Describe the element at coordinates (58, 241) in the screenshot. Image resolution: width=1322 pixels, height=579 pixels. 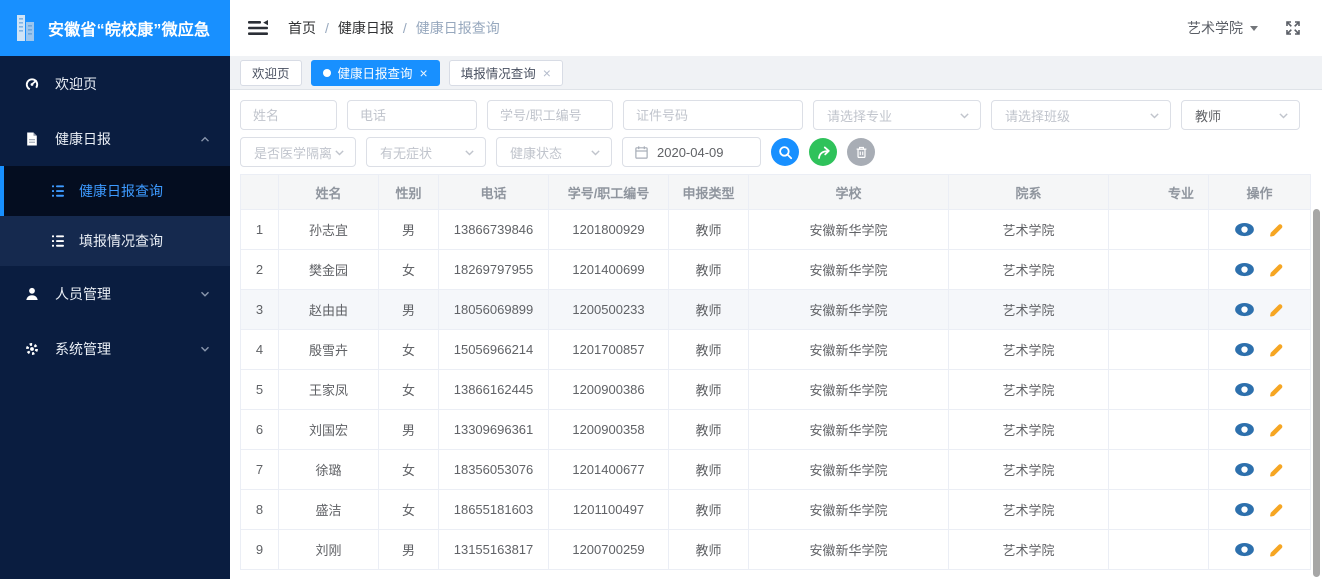
I see `list-icon` at that location.